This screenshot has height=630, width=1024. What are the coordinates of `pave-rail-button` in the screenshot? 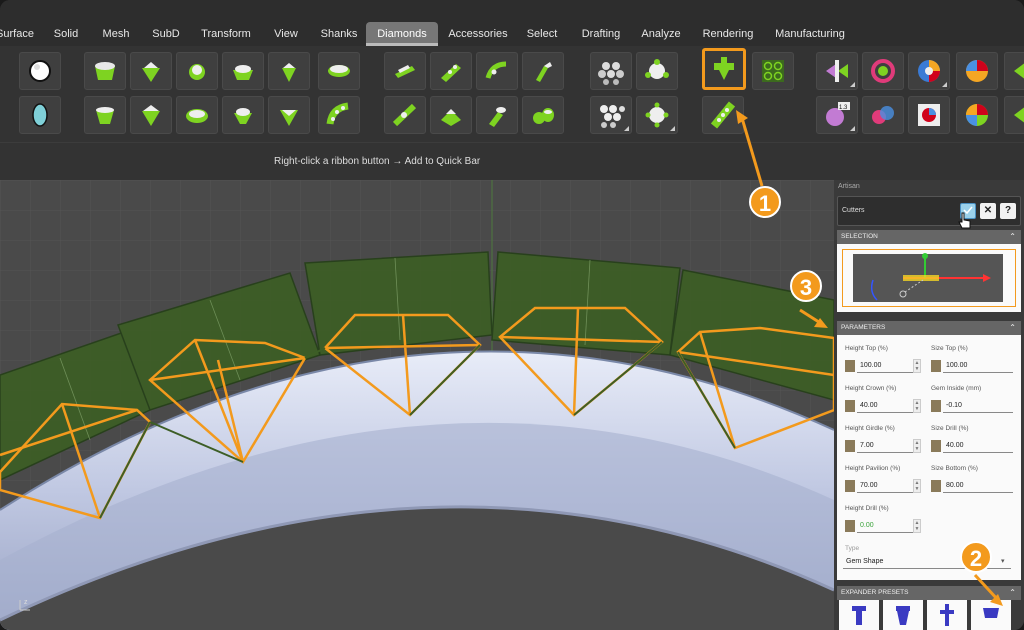 It's located at (451, 71).